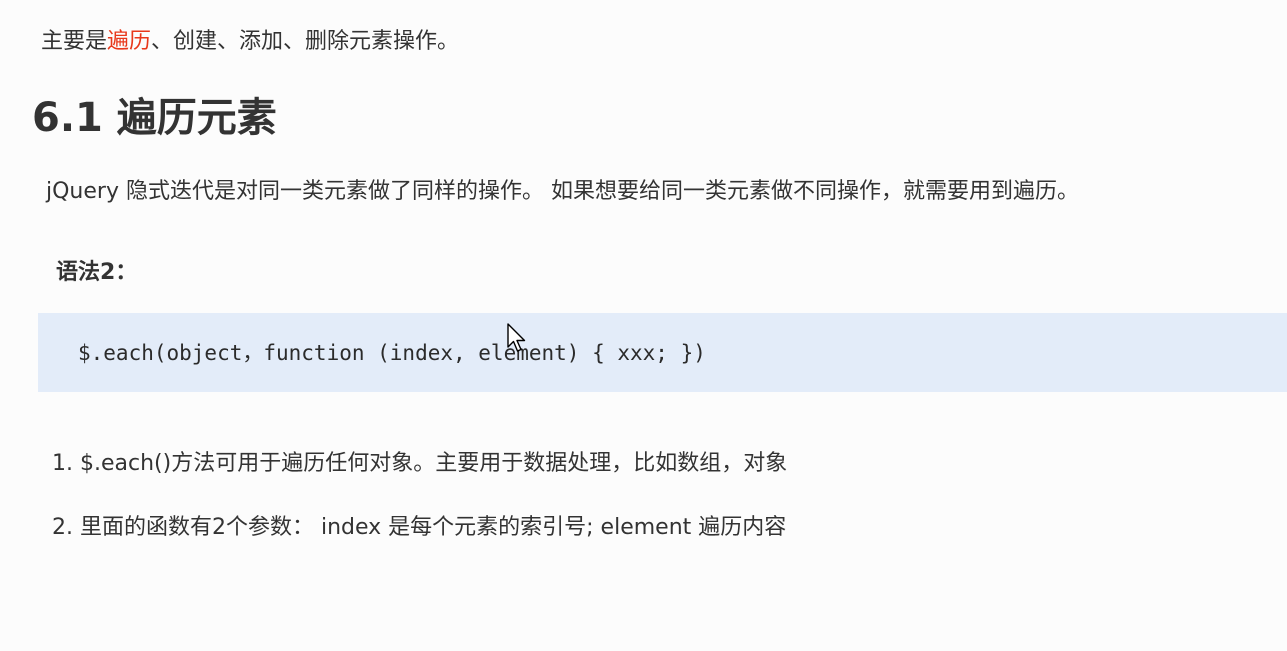 Image resolution: width=1287 pixels, height=651 pixels. What do you see at coordinates (420, 463) in the screenshot?
I see `note-item: 1. $.each()方法可用于遍历任何对象。主要用于数据处理，比如数组，对象` at bounding box center [420, 463].